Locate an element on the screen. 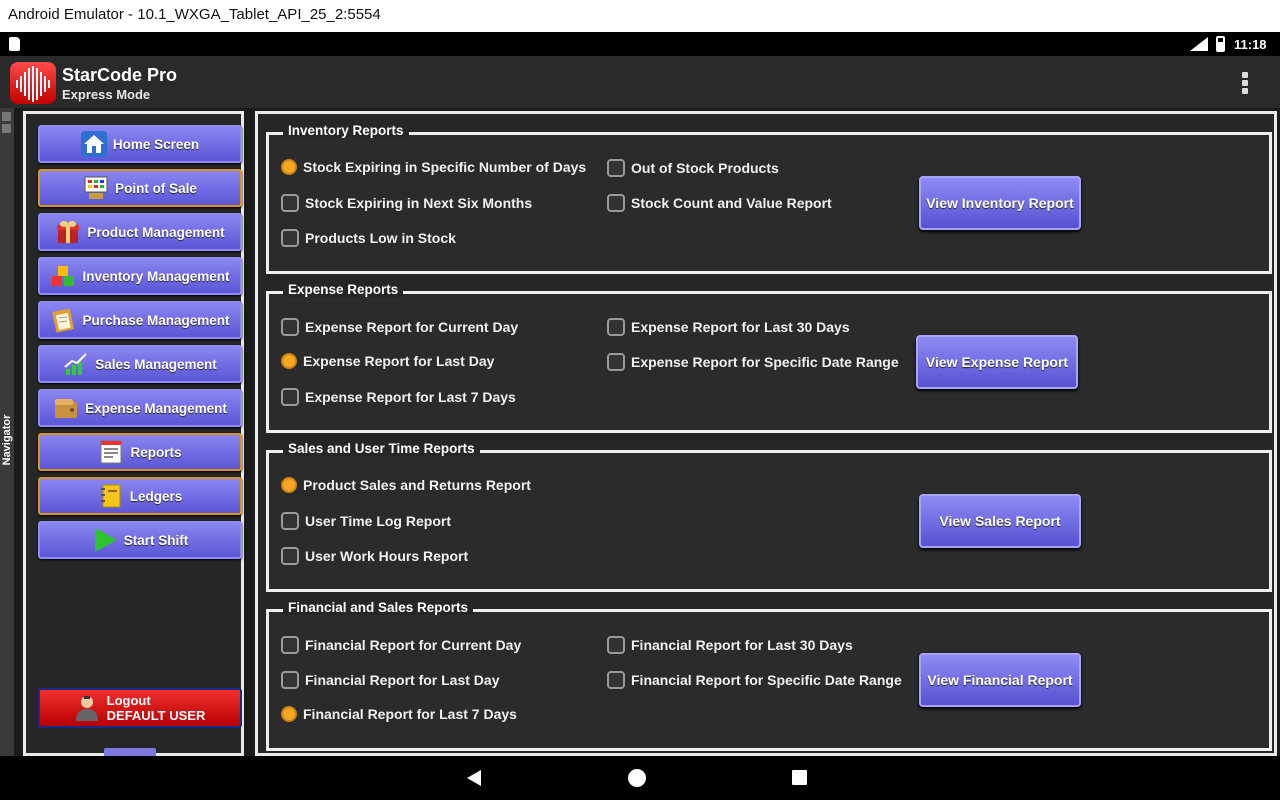  sidebar-item-sales-management: Sales Management is located at coordinates (140, 364).